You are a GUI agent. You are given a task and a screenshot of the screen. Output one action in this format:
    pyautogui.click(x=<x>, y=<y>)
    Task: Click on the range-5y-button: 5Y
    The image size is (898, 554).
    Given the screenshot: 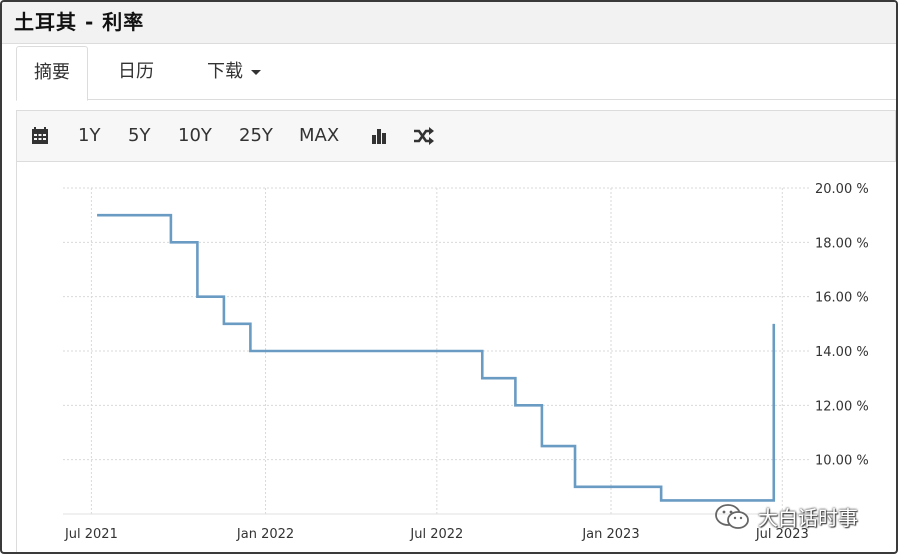 What is the action you would take?
    pyautogui.click(x=139, y=136)
    